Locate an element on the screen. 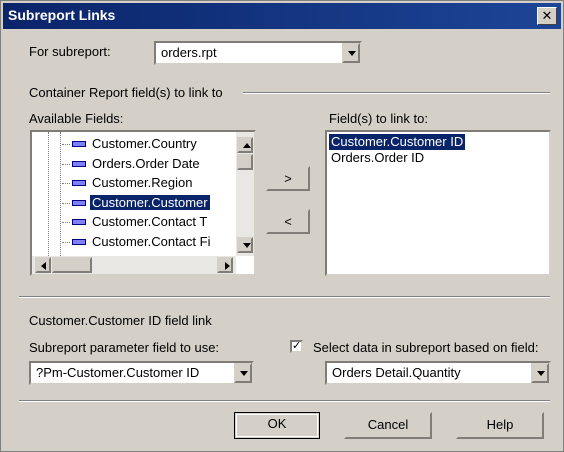 This screenshot has height=452, width=564. subreport-field-value: Orders Detail.Quantity is located at coordinates (396, 372).